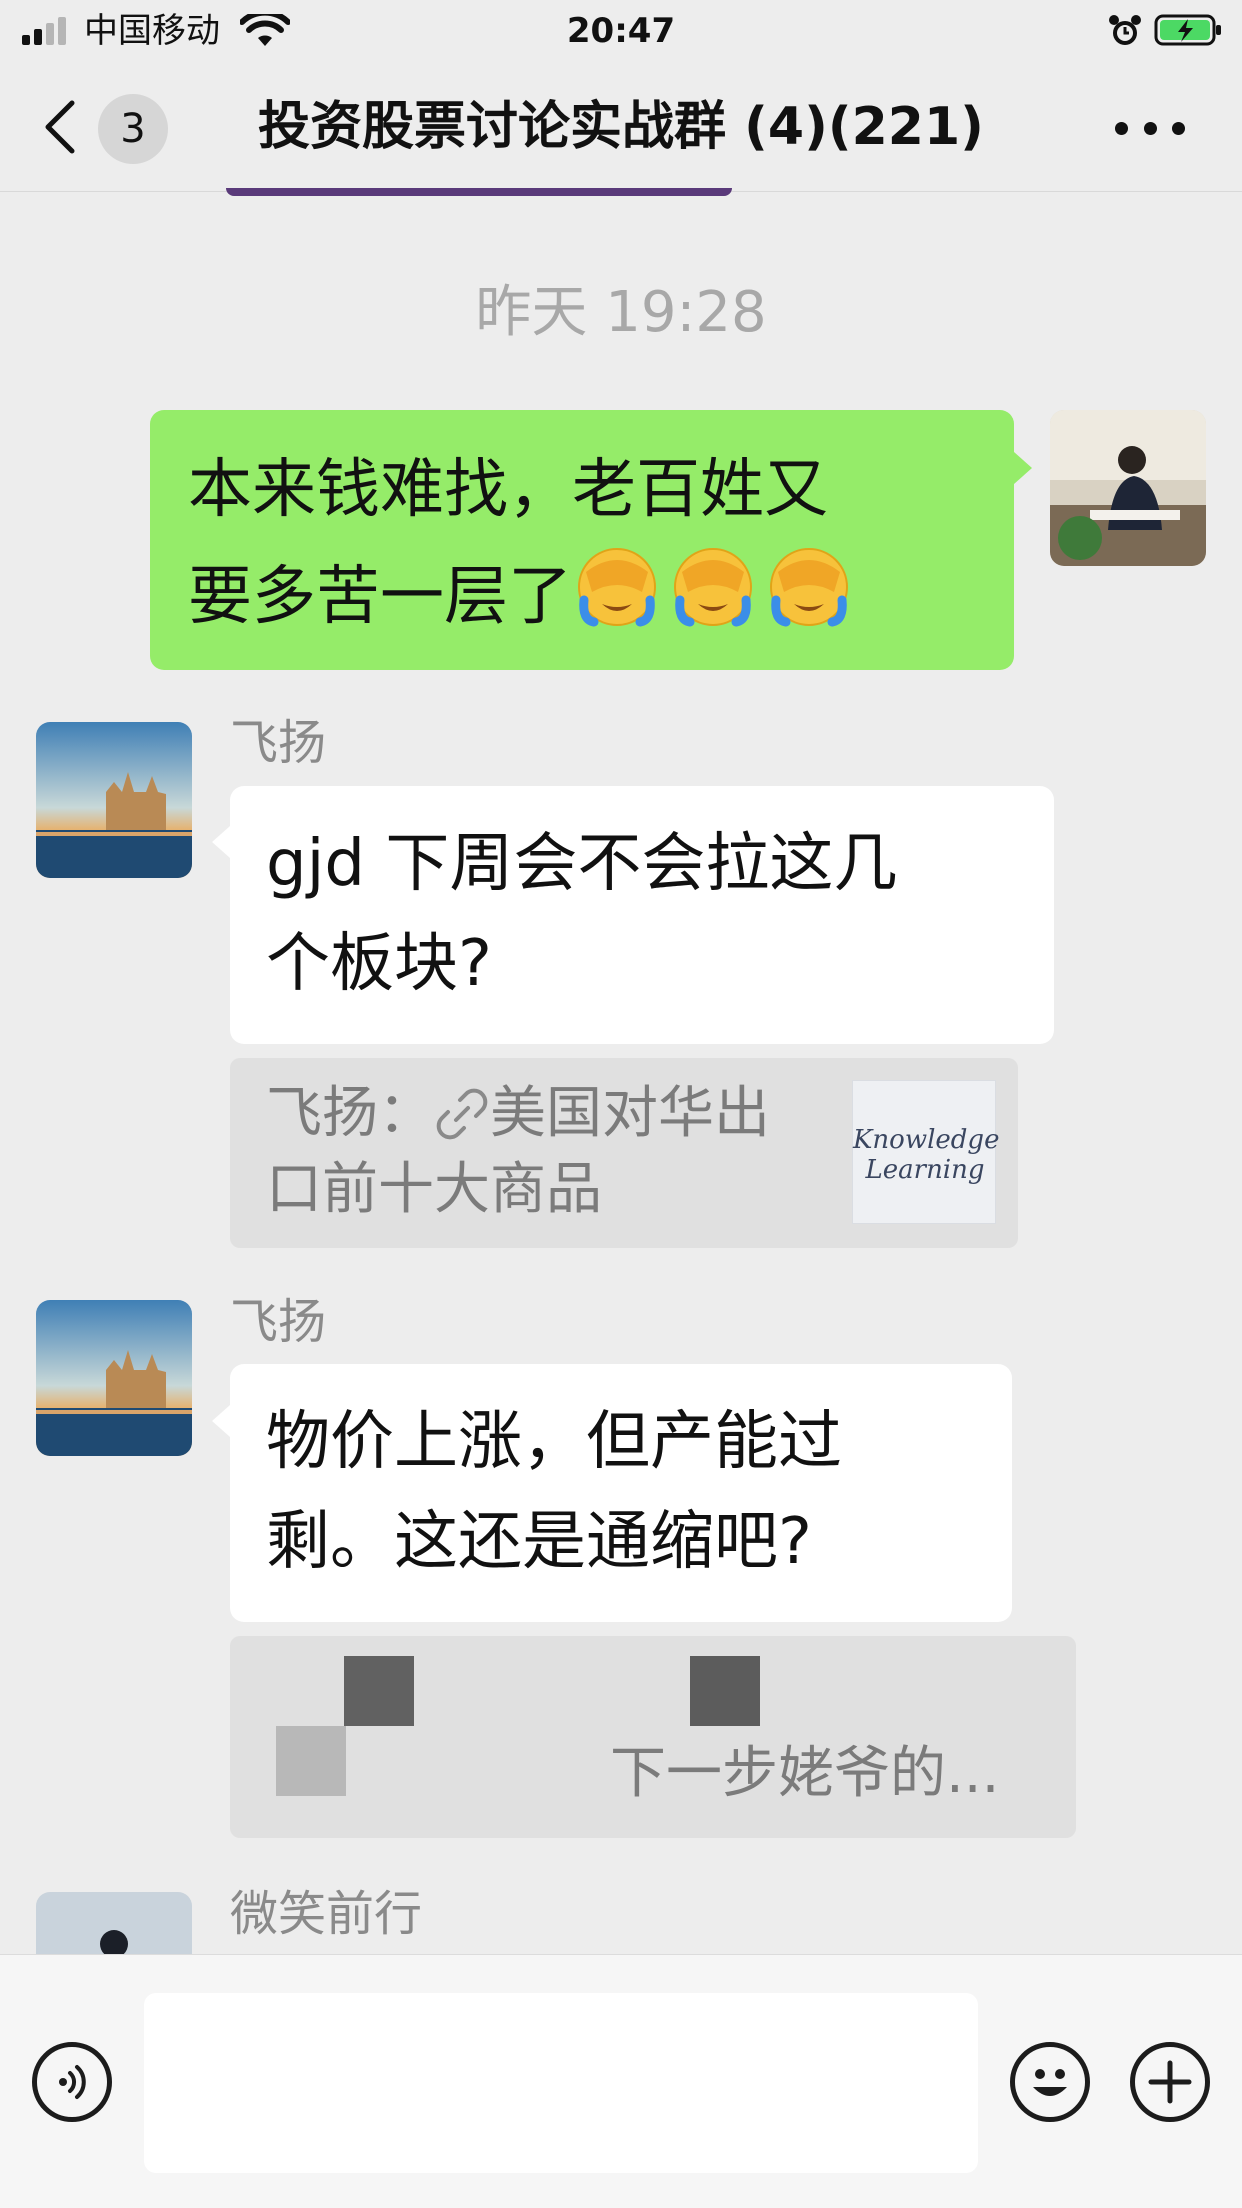  I want to click on message-text-line: gjd 下周会不会拉这几, so click(582, 864).